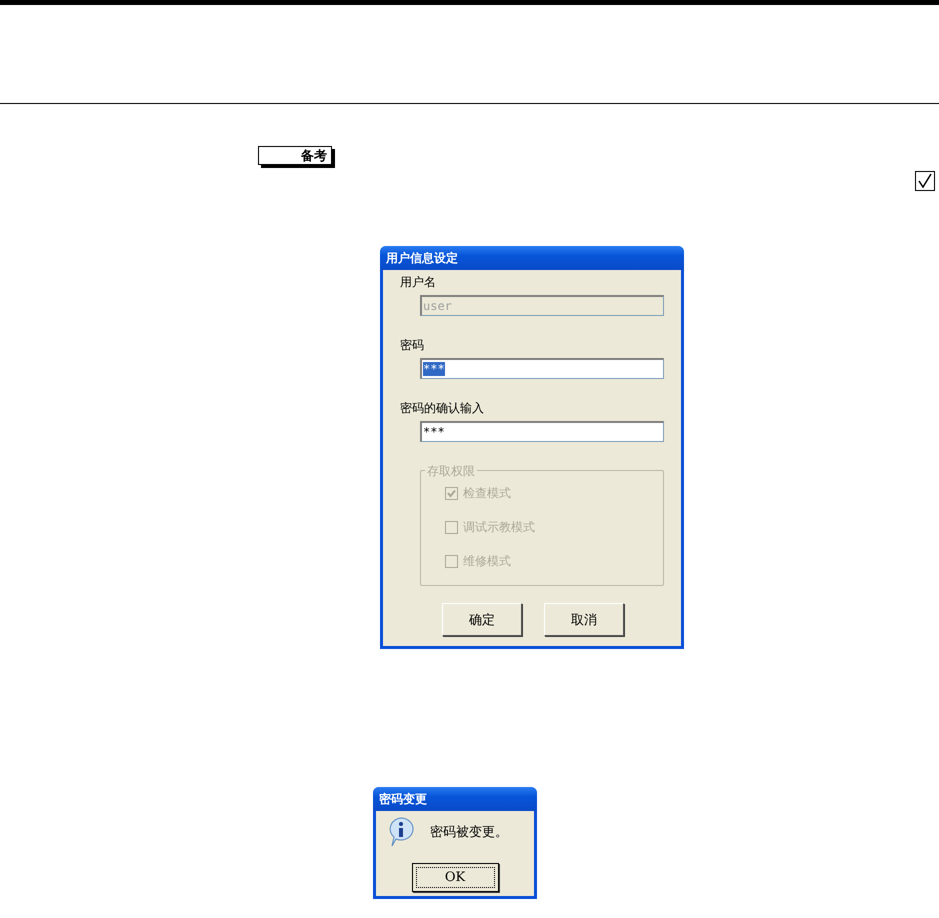  What do you see at coordinates (584, 619) in the screenshot?
I see `dialog-button: 取消` at bounding box center [584, 619].